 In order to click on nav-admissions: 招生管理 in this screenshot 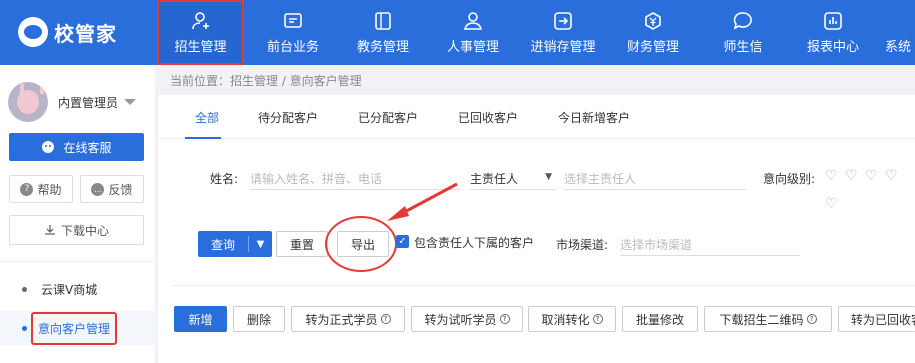, I will do `click(200, 32)`.